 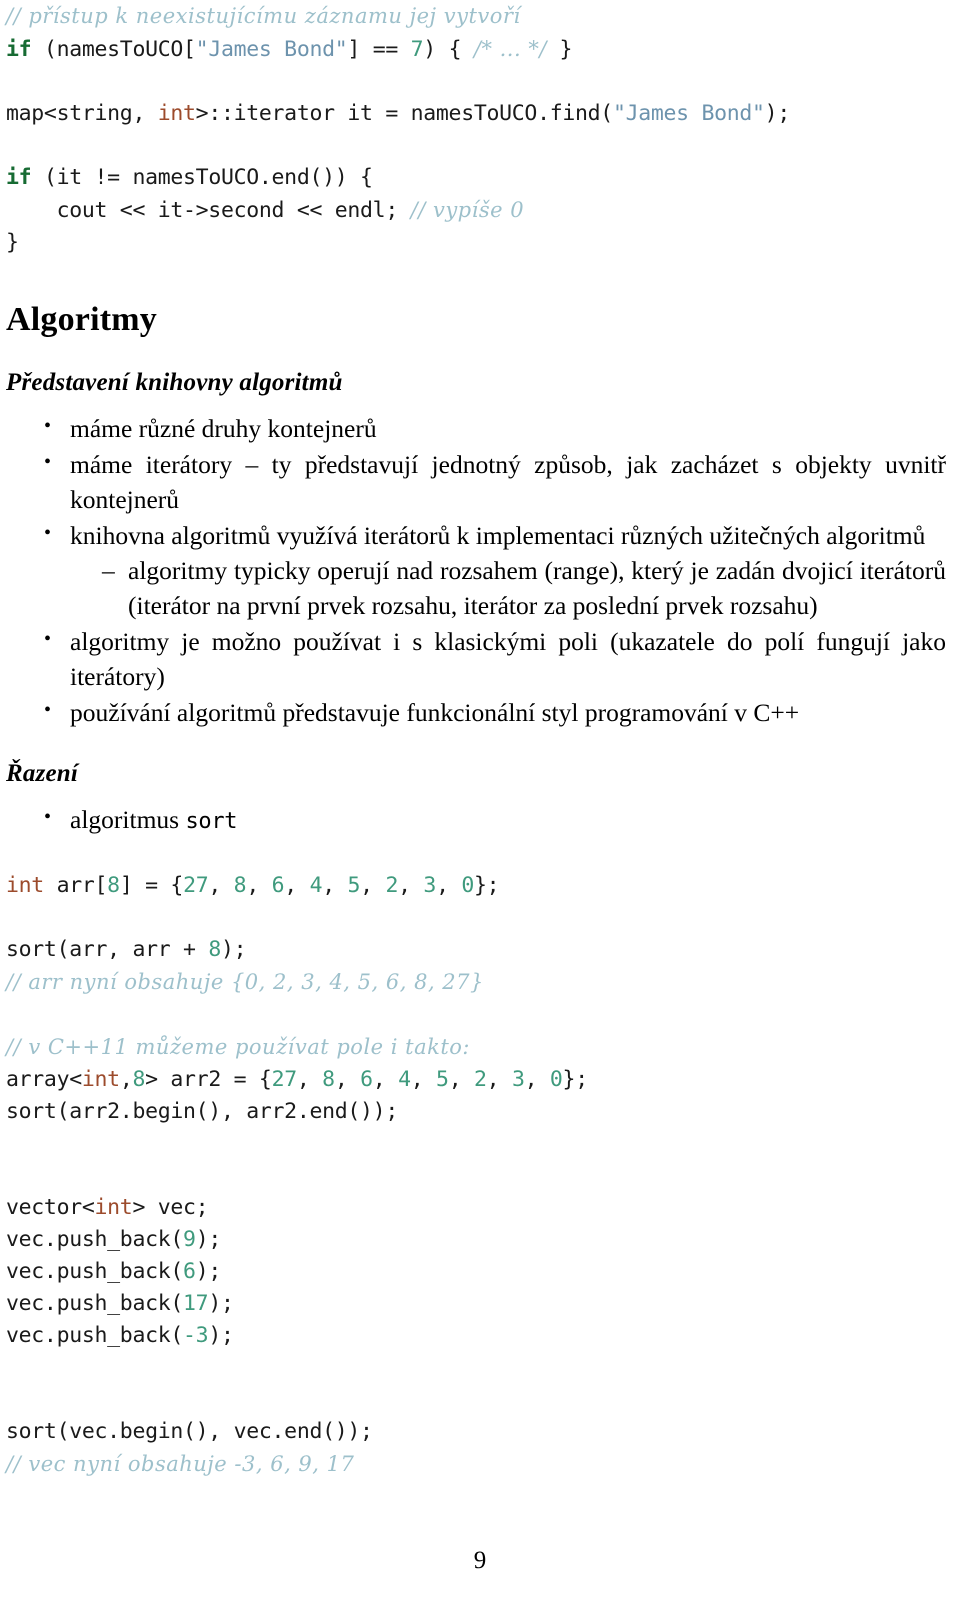 What do you see at coordinates (50, 1207) in the screenshot?
I see `code-token-plain: vector<` at bounding box center [50, 1207].